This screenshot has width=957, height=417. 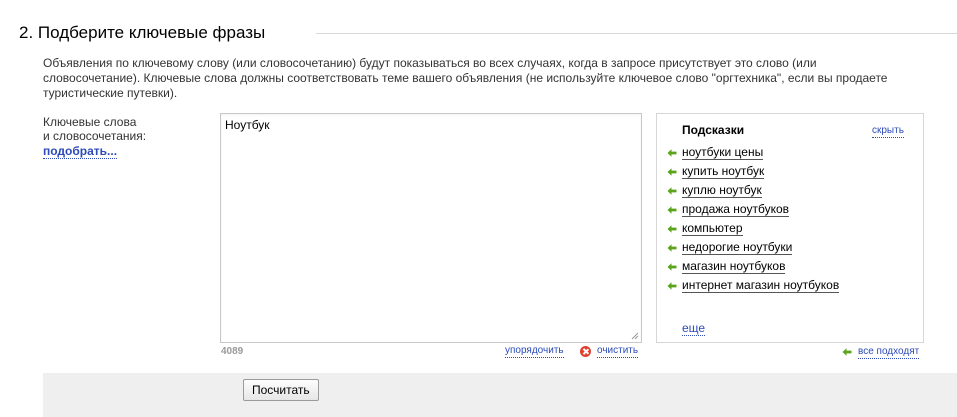 What do you see at coordinates (723, 153) in the screenshot?
I see `hint-item-label: ноутбуки цены` at bounding box center [723, 153].